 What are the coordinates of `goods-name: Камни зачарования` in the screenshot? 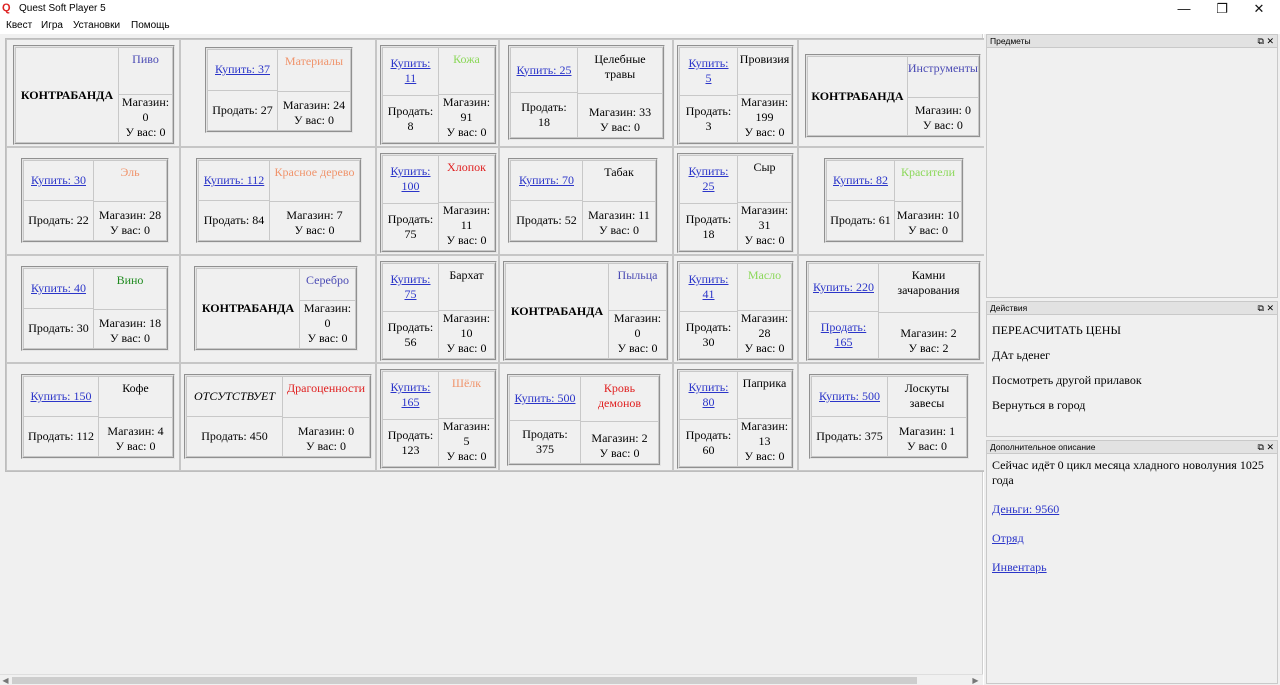 It's located at (928, 288).